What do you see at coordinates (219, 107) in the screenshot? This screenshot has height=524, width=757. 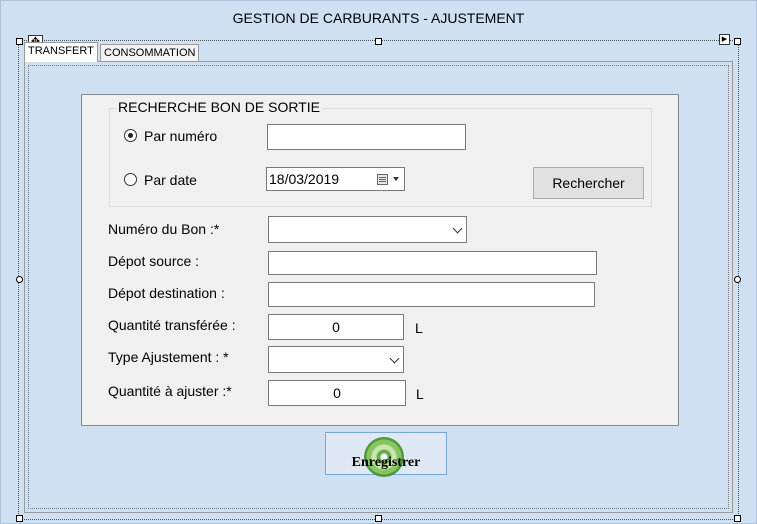 I see `search-group-title: RECHERCHE BON DE SORTIE` at bounding box center [219, 107].